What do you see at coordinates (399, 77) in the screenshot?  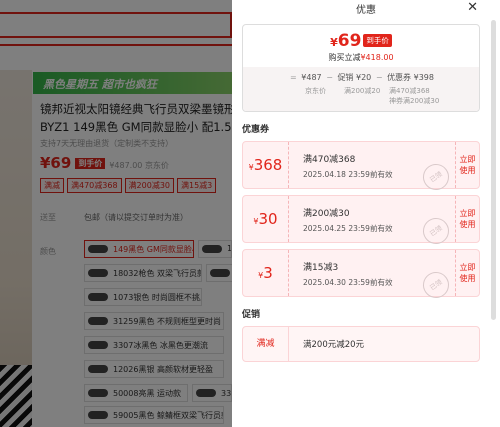 I see `coupon-label: 优惠券` at bounding box center [399, 77].